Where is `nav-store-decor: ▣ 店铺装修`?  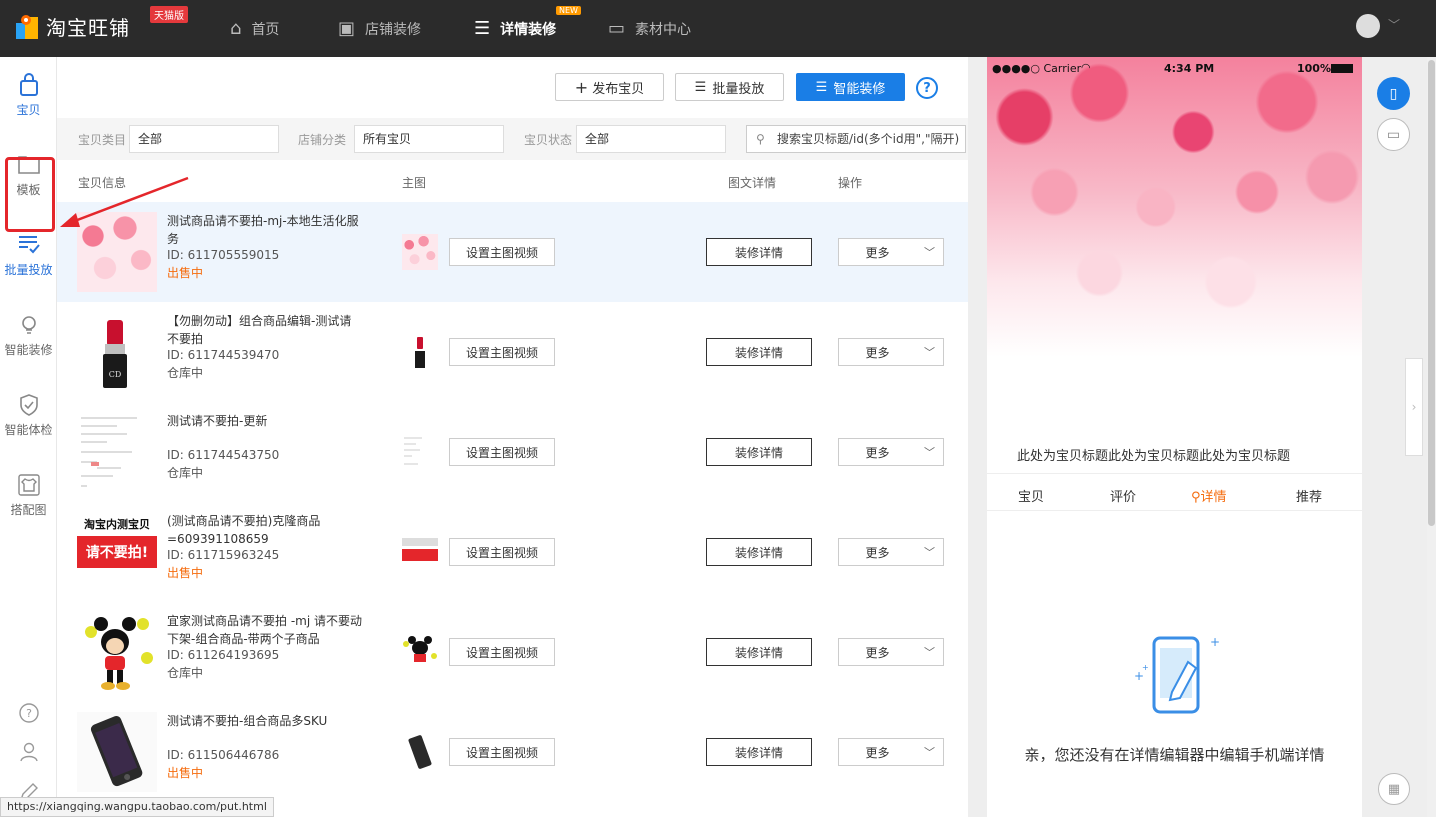 nav-store-decor: ▣ 店铺装修 is located at coordinates (379, 28).